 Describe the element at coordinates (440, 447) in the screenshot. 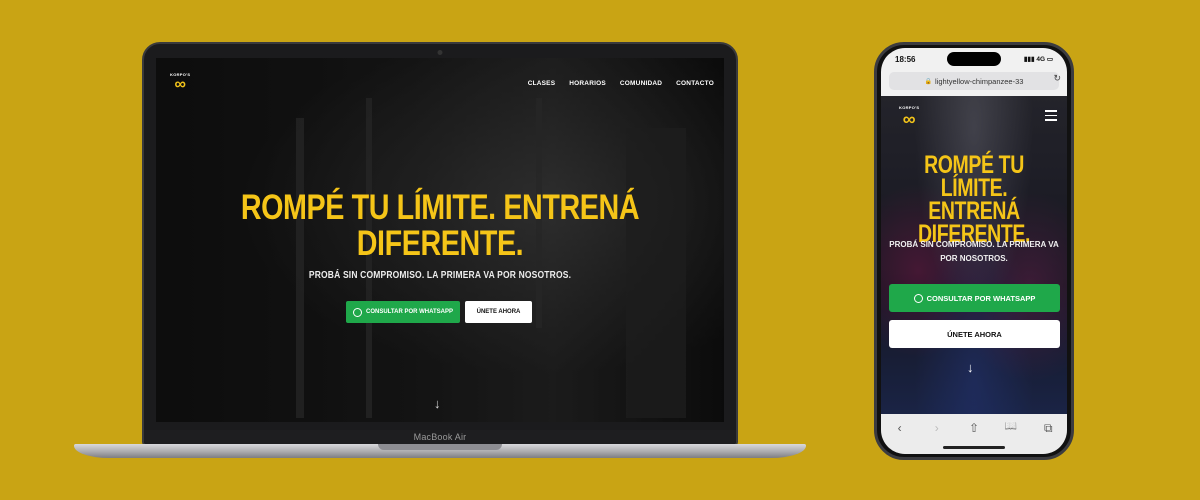

I see `laptop-notch` at that location.